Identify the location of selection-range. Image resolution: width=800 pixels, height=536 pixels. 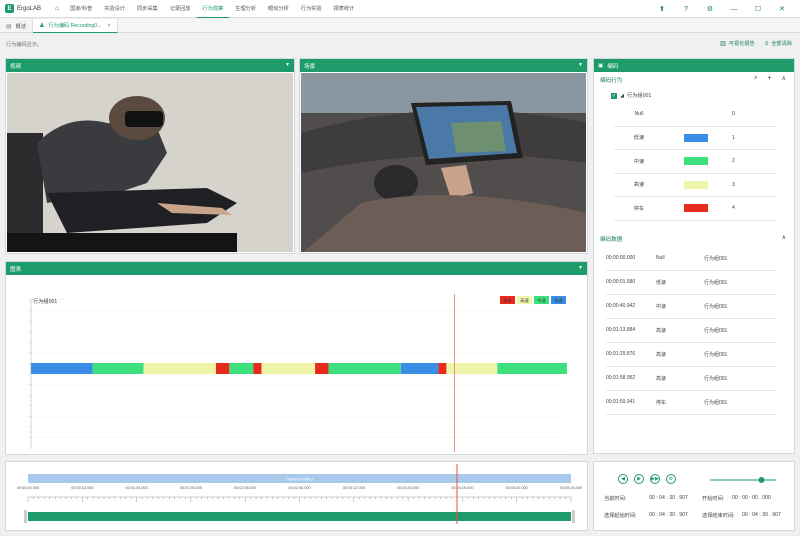
(299, 516).